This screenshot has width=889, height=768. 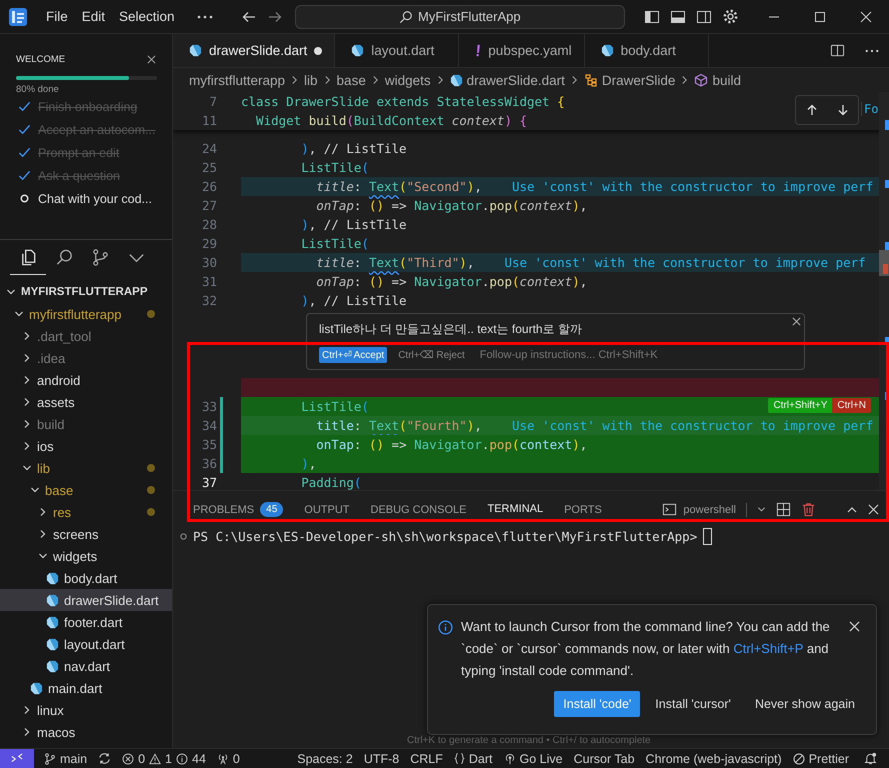 What do you see at coordinates (533, 759) in the screenshot?
I see `go-live-status: Go Live` at bounding box center [533, 759].